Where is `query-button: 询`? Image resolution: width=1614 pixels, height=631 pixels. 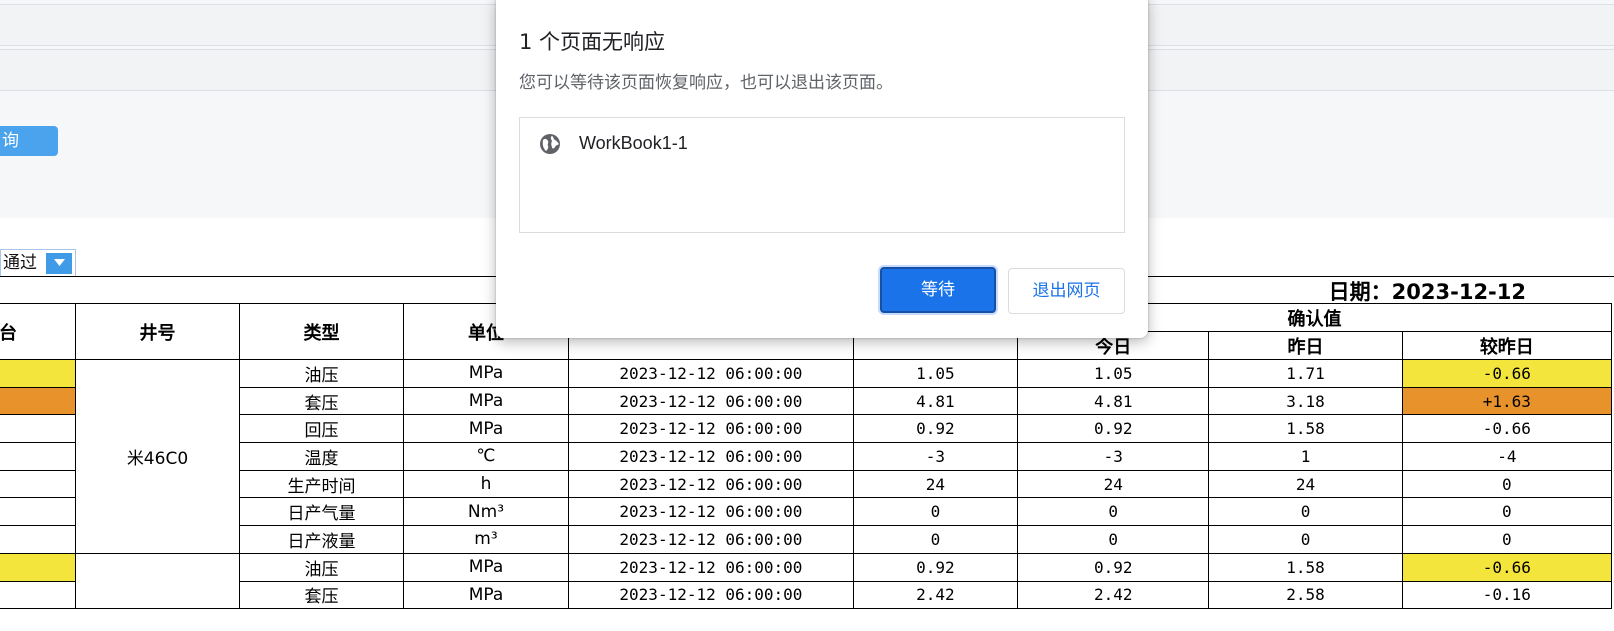 query-button: 询 is located at coordinates (29, 141).